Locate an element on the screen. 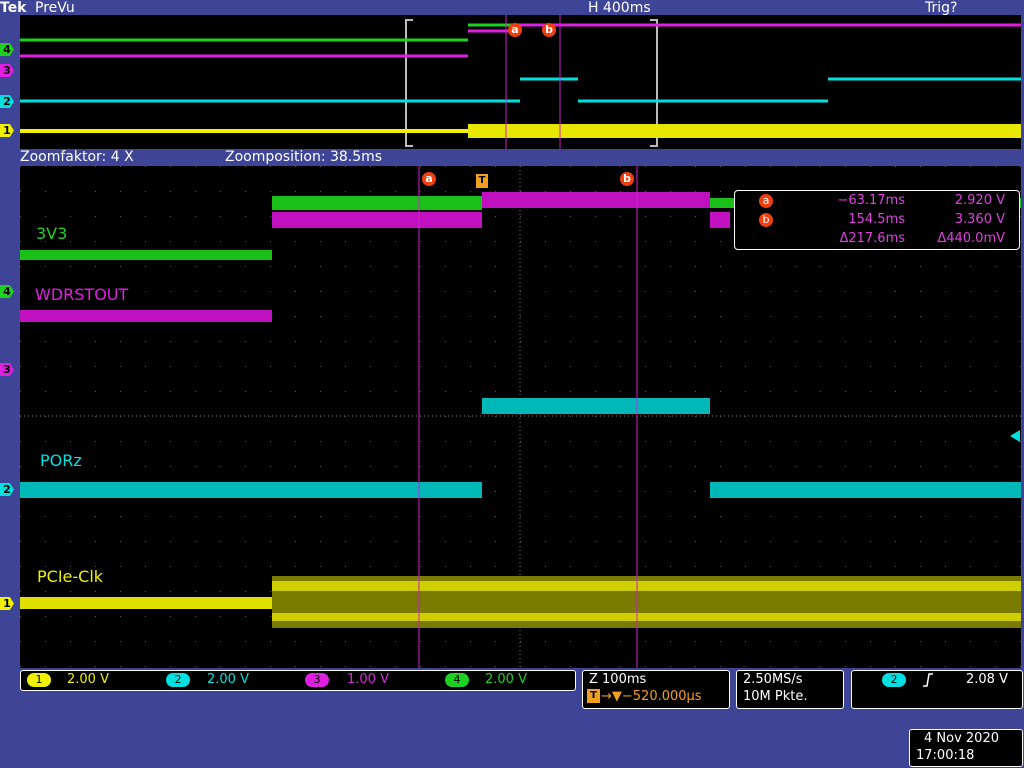  rising-edge-icon is located at coordinates (928, 680).